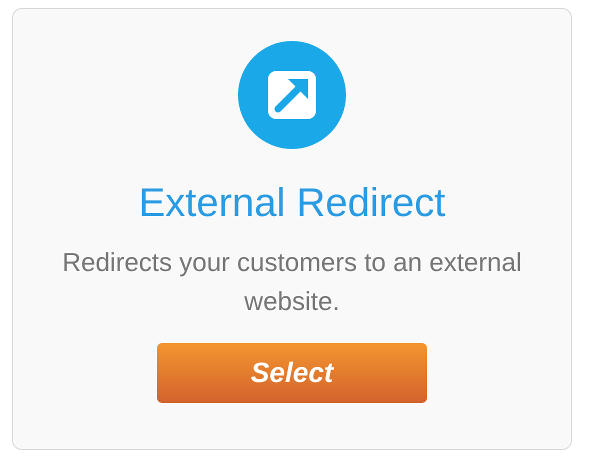  Describe the element at coordinates (292, 373) in the screenshot. I see `select-button: Select` at that location.